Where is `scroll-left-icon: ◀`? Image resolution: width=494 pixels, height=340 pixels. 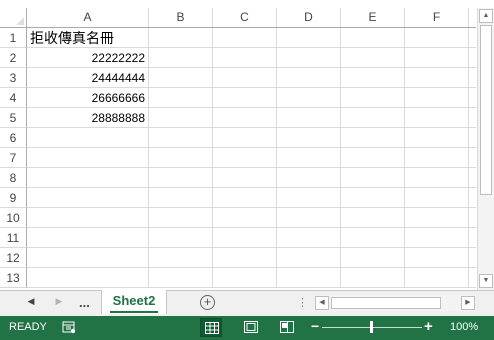 scroll-left-icon: ◀ is located at coordinates (322, 303).